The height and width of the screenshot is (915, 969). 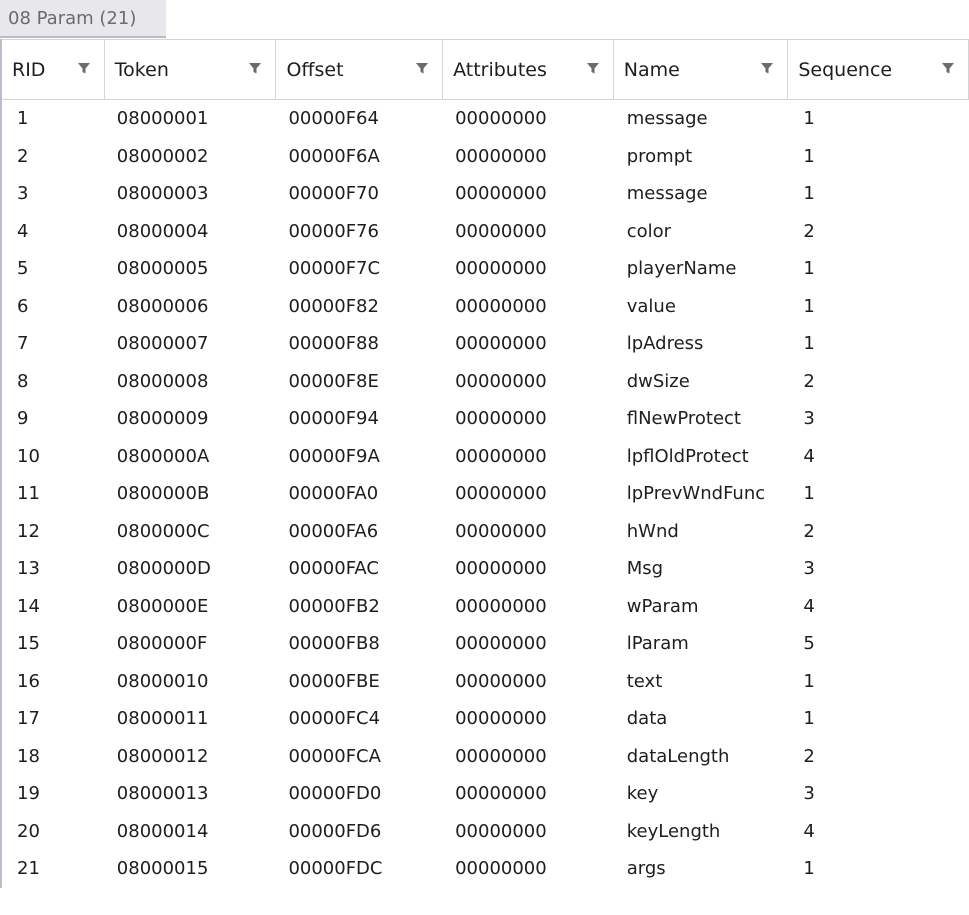 I want to click on column-header-label: Sequence, so click(x=845, y=70).